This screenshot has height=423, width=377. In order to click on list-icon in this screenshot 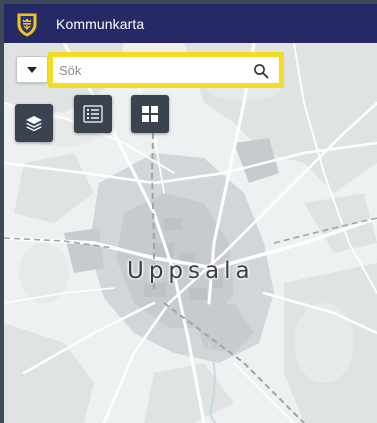, I will do `click(93, 114)`.